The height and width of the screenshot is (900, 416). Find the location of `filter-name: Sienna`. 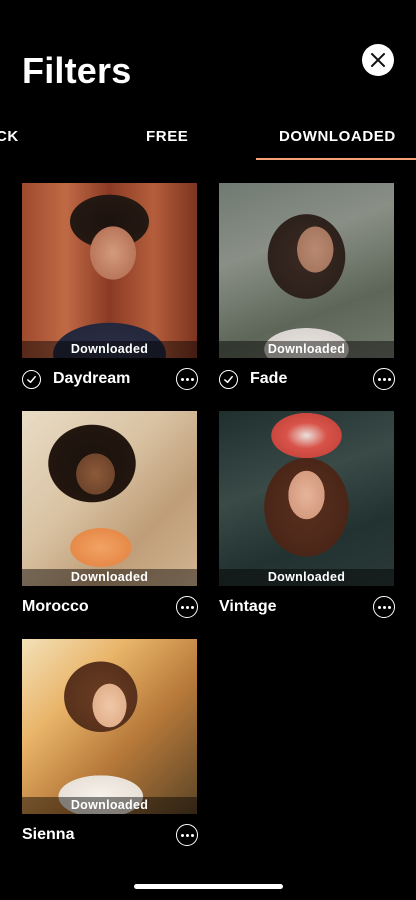

filter-name: Sienna is located at coordinates (48, 834).